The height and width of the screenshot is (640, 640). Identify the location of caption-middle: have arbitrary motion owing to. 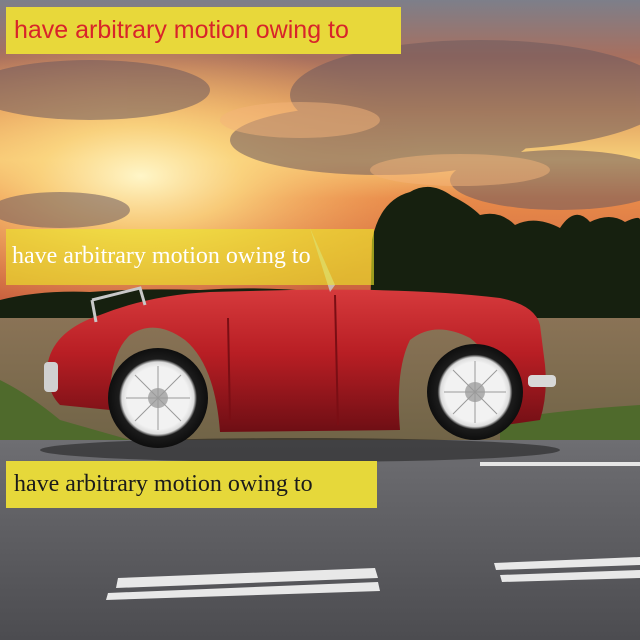
(190, 257).